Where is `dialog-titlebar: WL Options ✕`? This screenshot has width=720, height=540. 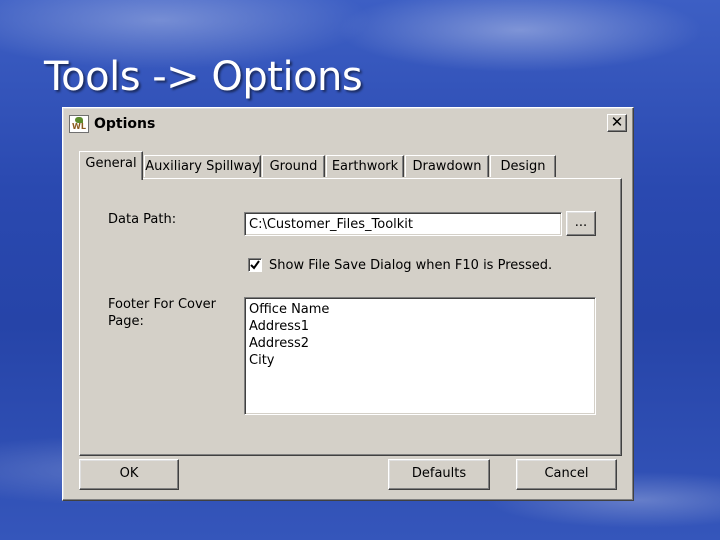
dialog-titlebar: WL Options ✕ is located at coordinates (348, 124).